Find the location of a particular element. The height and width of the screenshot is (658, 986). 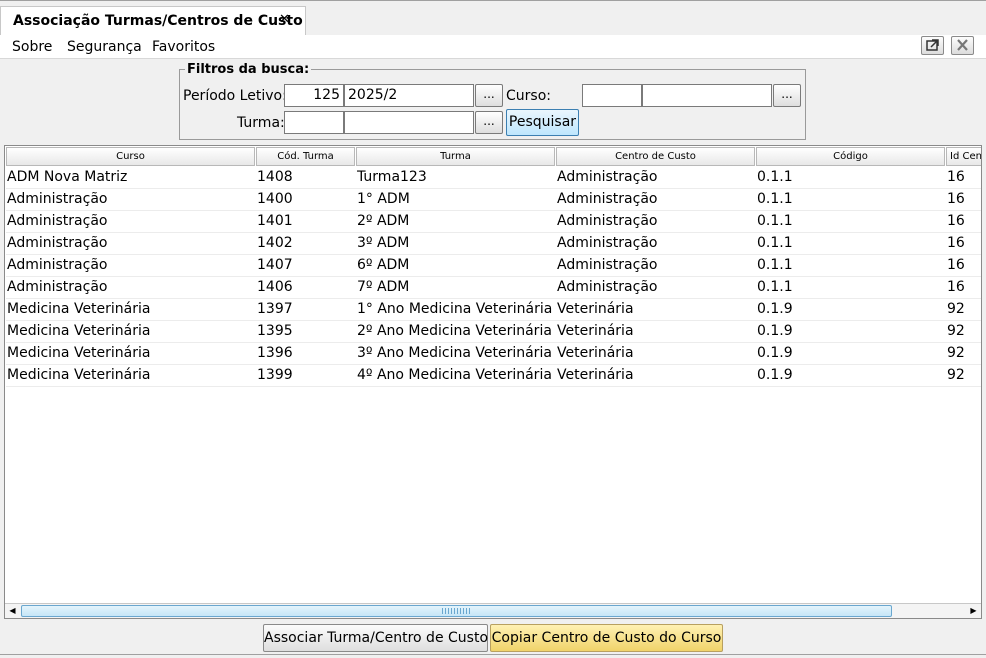

cell-cod-turma: 1395 is located at coordinates (275, 331).